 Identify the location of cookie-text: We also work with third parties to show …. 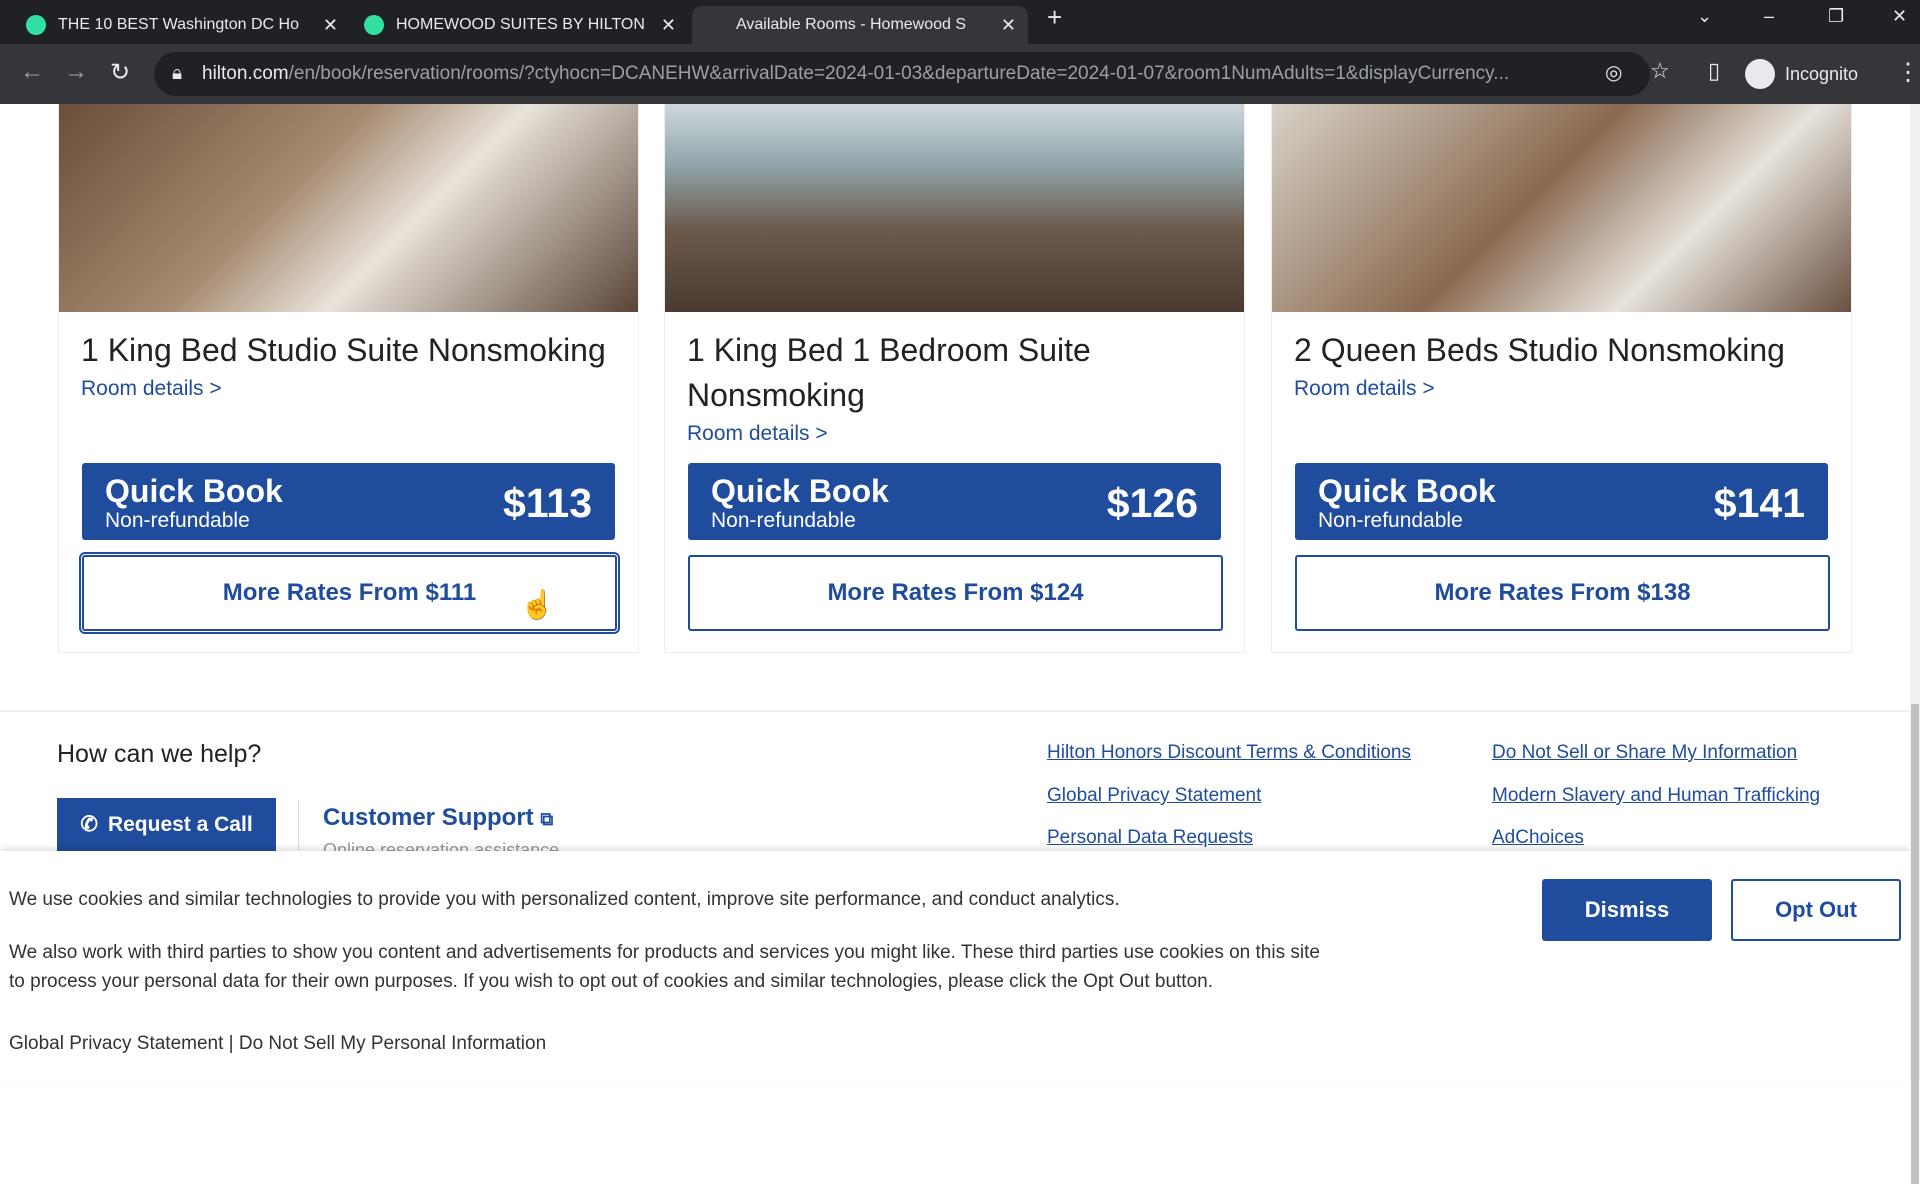
(664, 967).